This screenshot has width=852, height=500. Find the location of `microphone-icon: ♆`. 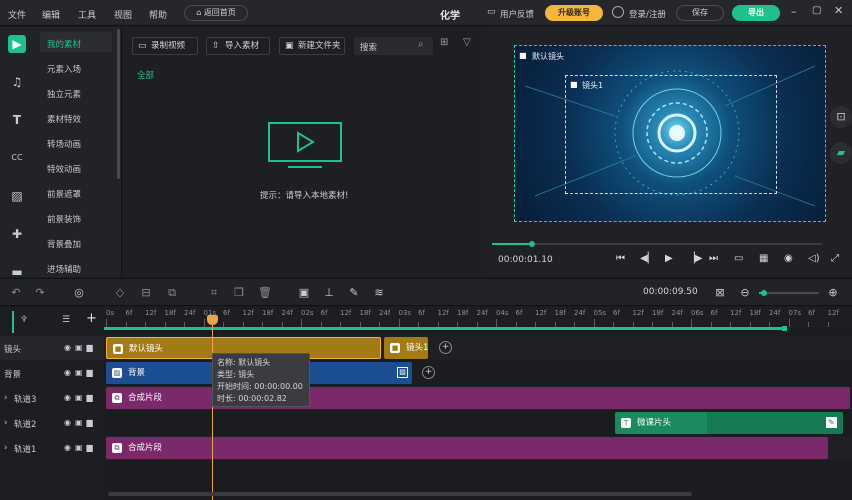

microphone-icon: ♆ is located at coordinates (24, 320).